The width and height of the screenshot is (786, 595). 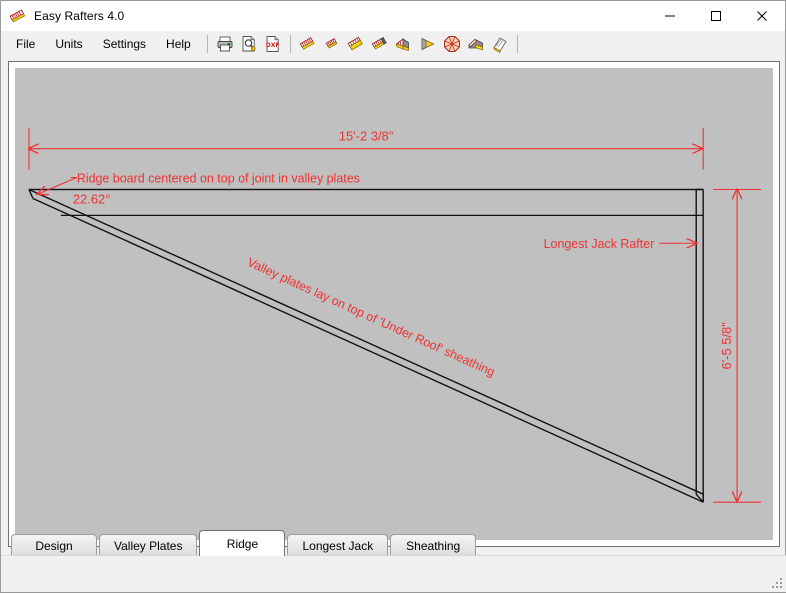 What do you see at coordinates (79, 16) in the screenshot?
I see `window-title: Easy Rafters 4.0` at bounding box center [79, 16].